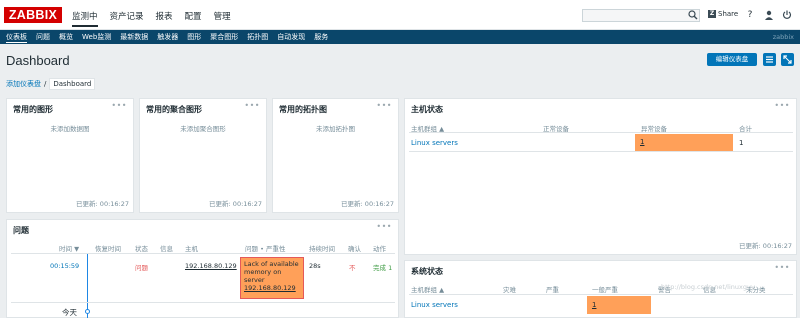 The height and width of the screenshot is (318, 800). What do you see at coordinates (108, 249) in the screenshot?
I see `column-recovery-time: 恢复时间` at bounding box center [108, 249].